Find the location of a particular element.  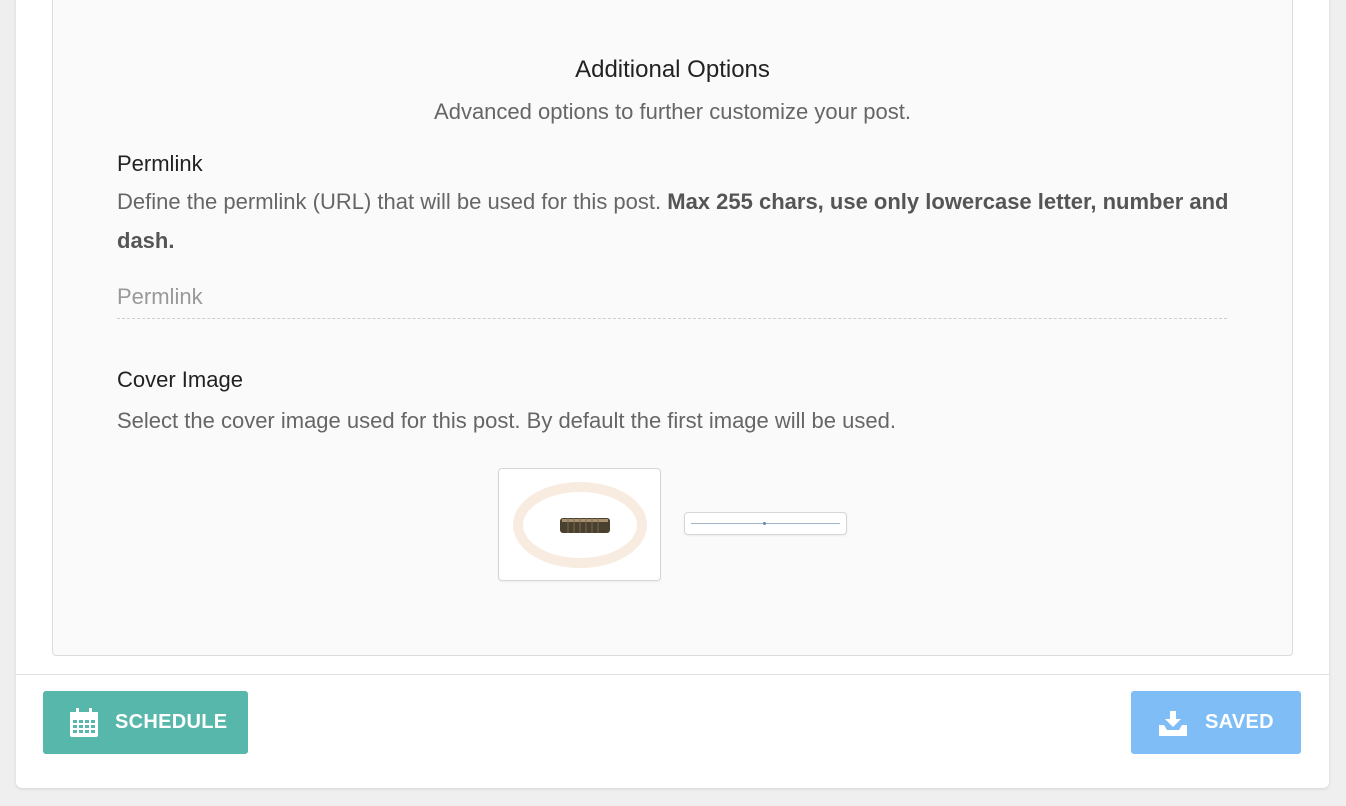

saved-button-label: SAVED is located at coordinates (1239, 722).